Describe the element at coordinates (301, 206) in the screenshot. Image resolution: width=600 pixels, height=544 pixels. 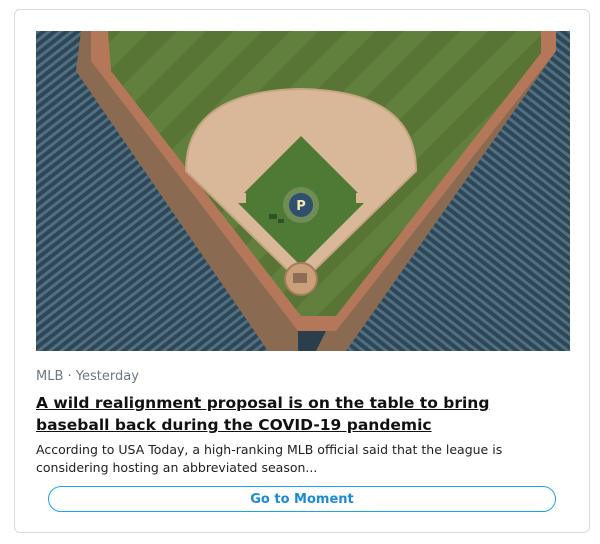
I see `mound-logo-text: P` at that location.